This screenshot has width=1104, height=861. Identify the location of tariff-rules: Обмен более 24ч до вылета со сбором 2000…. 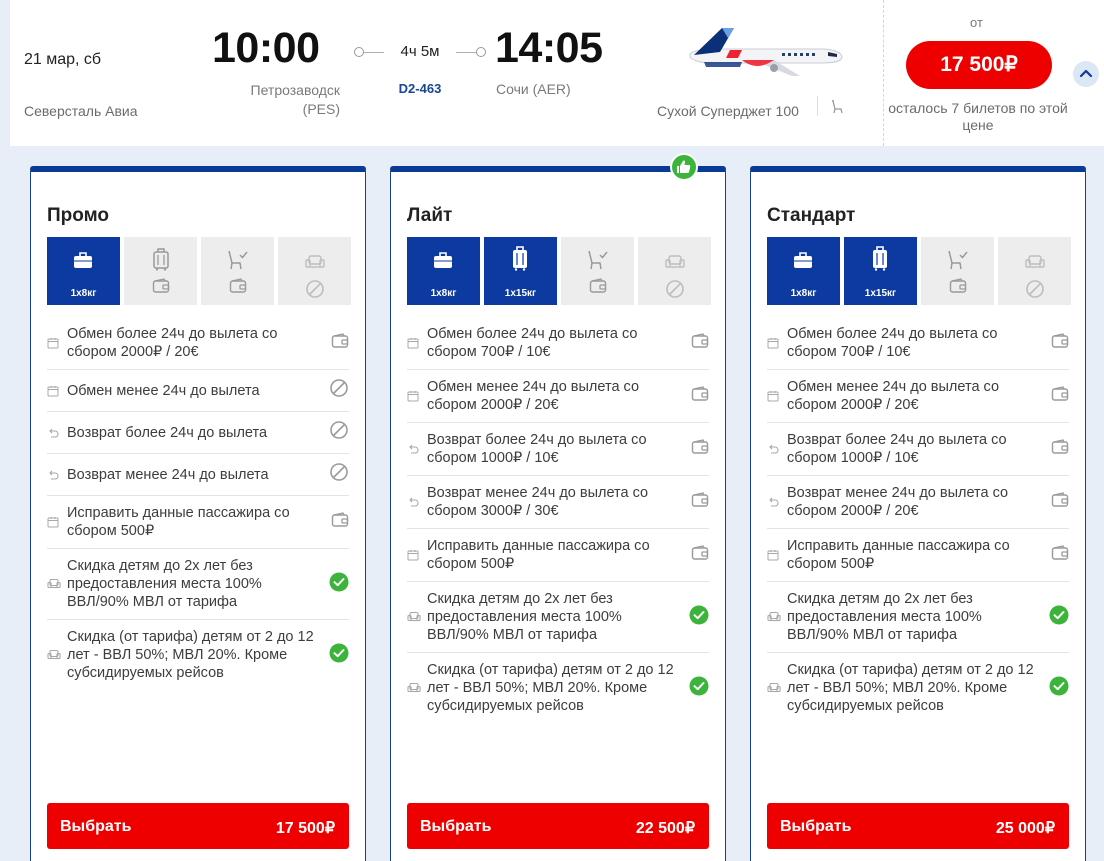
(198, 503).